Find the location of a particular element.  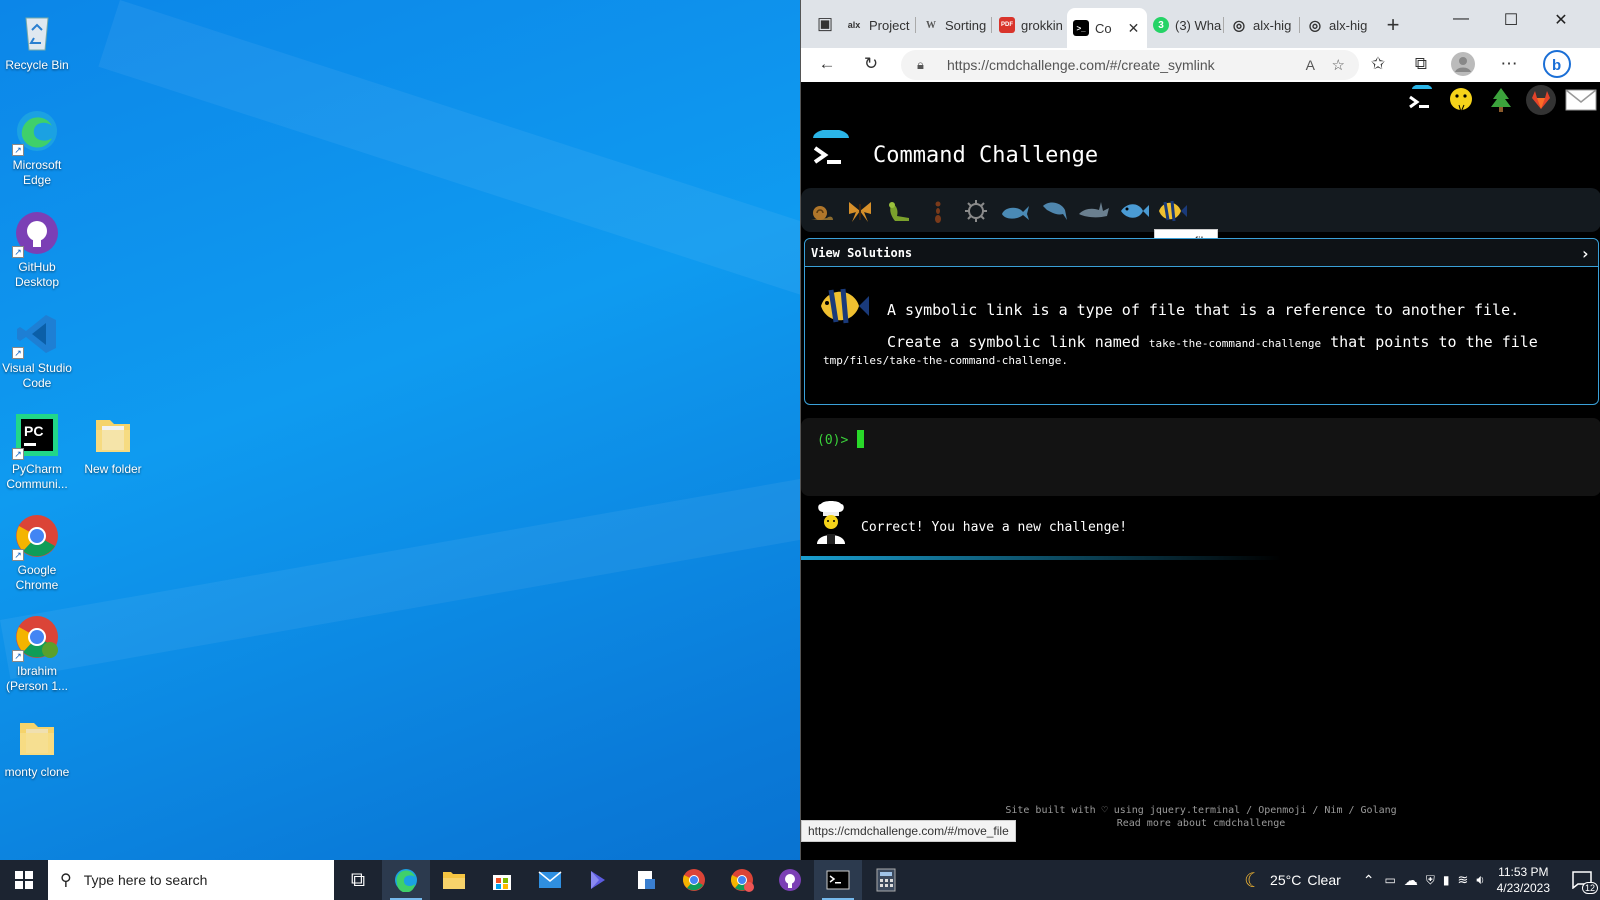

taskbar-terminal-icon is located at coordinates (838, 880).